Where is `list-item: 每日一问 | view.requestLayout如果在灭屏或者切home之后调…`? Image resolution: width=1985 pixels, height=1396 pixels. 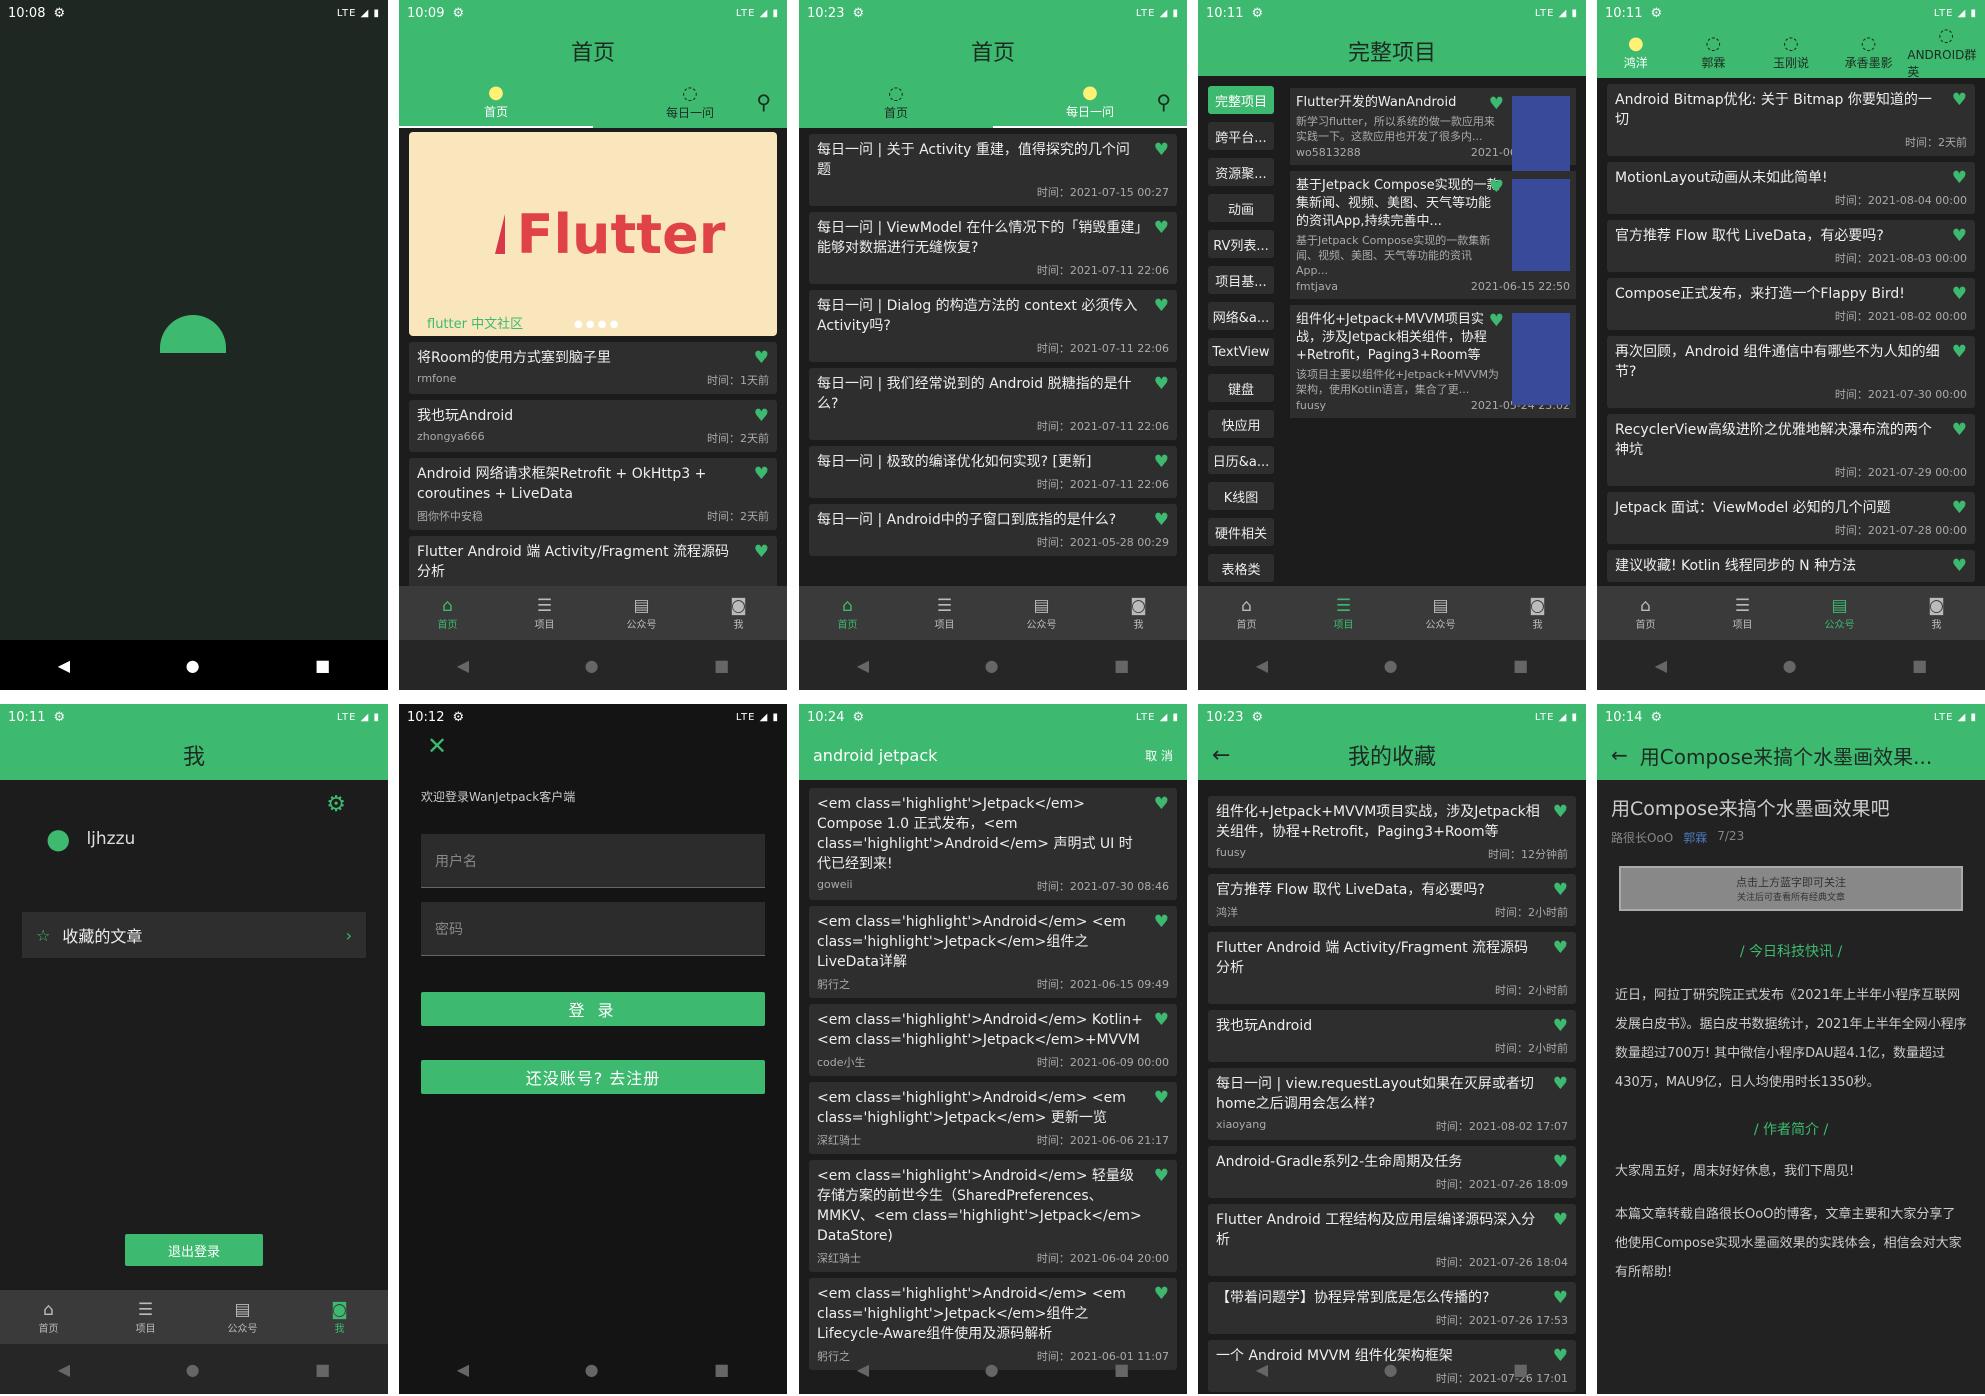
list-item: 每日一问 | view.requestLayout如果在灭屏或者切home之后调… is located at coordinates (1392, 1104).